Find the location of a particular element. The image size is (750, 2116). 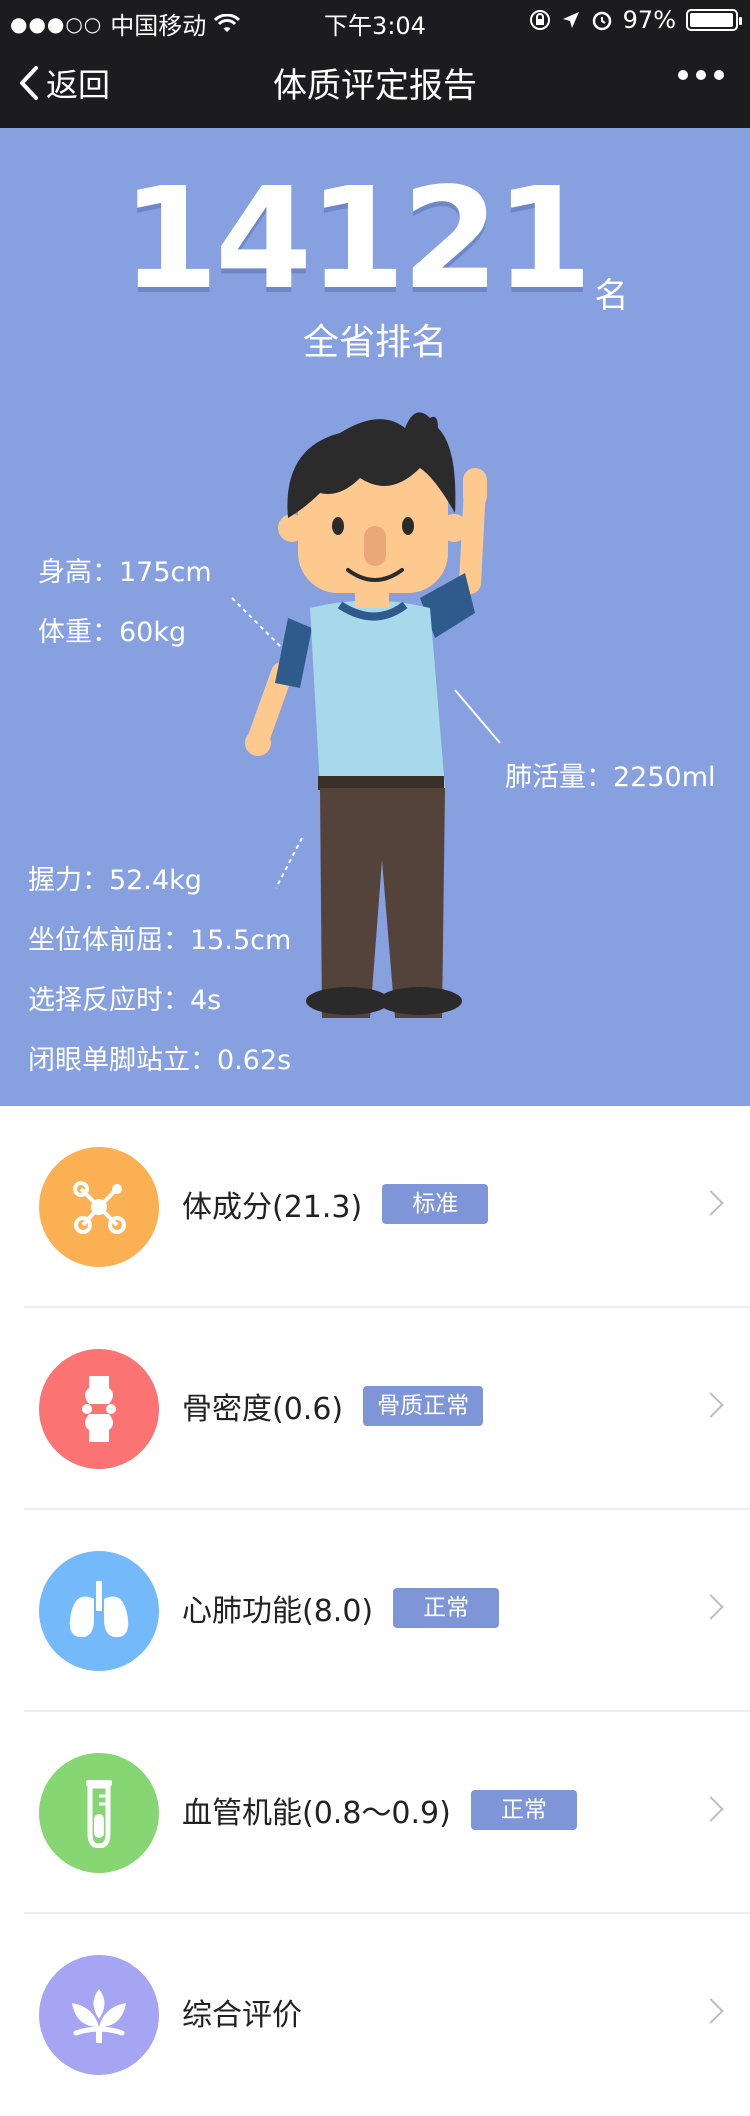

list-item-vascular: 血管机能(0.8～0.9) 正常 is located at coordinates (387, 1813).